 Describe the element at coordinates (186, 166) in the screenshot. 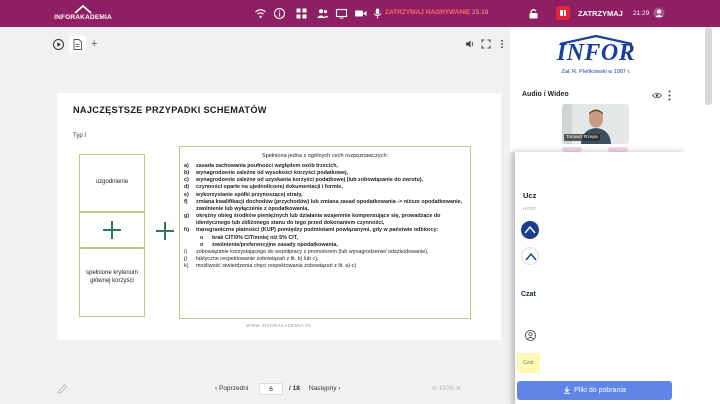

I see `criteria-letter: a)` at that location.